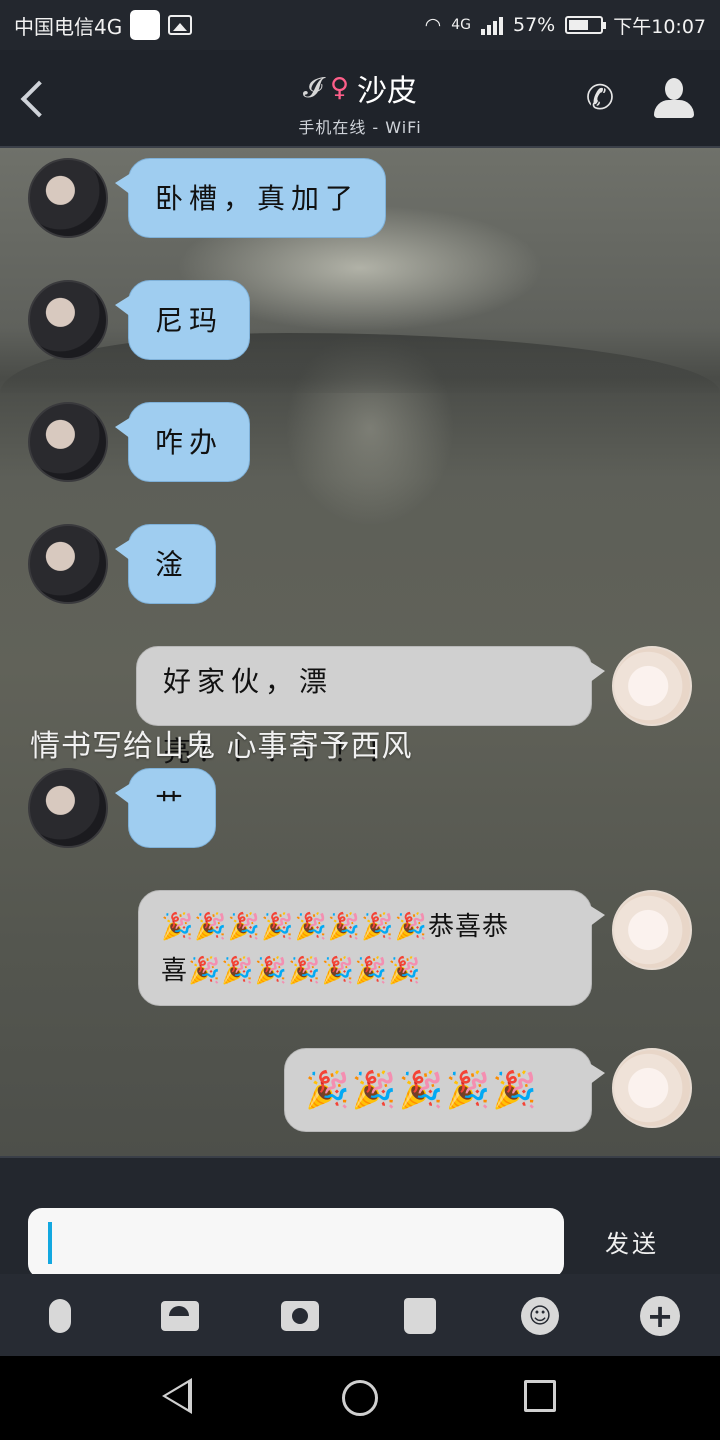 Image resolution: width=720 pixels, height=1440 pixels. Describe the element at coordinates (360, 1315) in the screenshot. I see `chat-toolbar: ☺ +` at that location.